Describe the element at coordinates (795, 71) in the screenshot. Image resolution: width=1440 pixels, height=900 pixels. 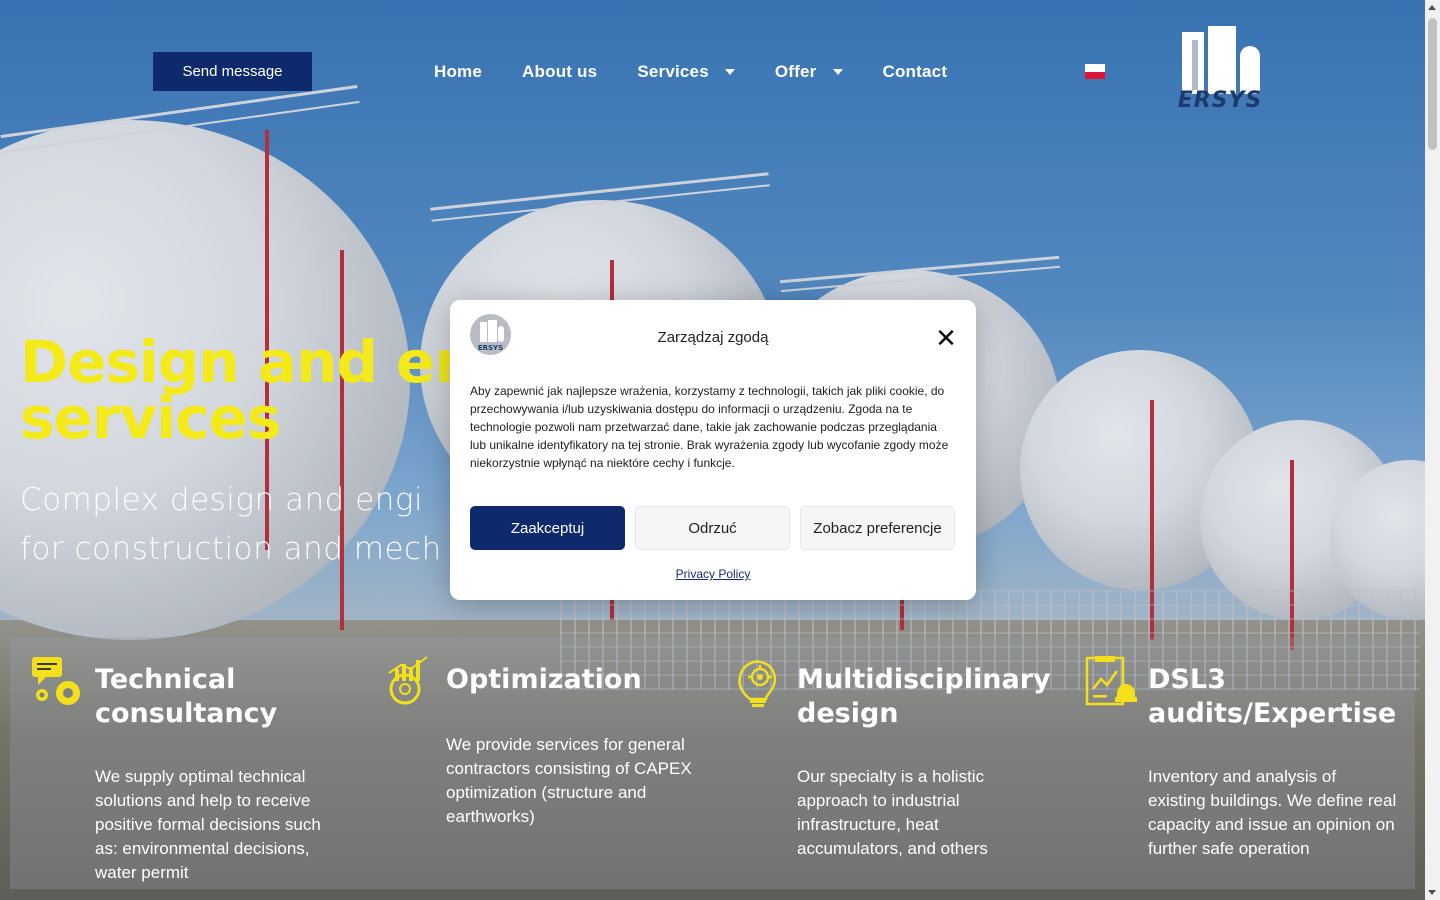
I see `nav-item-label: Offer` at that location.